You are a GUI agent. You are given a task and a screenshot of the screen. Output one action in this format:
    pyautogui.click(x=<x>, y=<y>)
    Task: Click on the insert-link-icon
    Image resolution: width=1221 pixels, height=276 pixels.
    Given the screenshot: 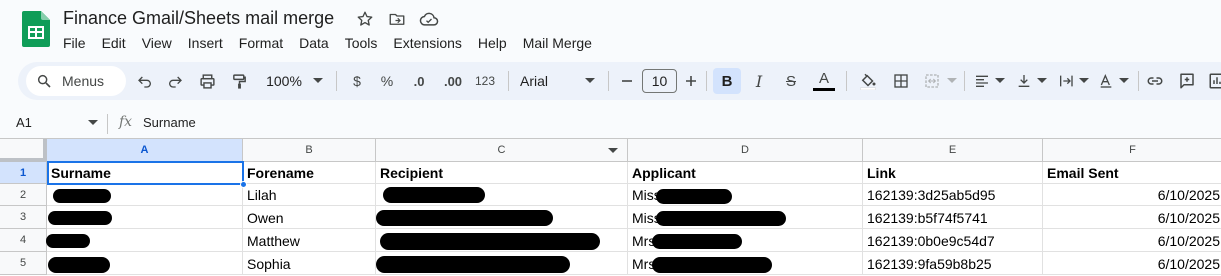 What is the action you would take?
    pyautogui.click(x=1155, y=81)
    